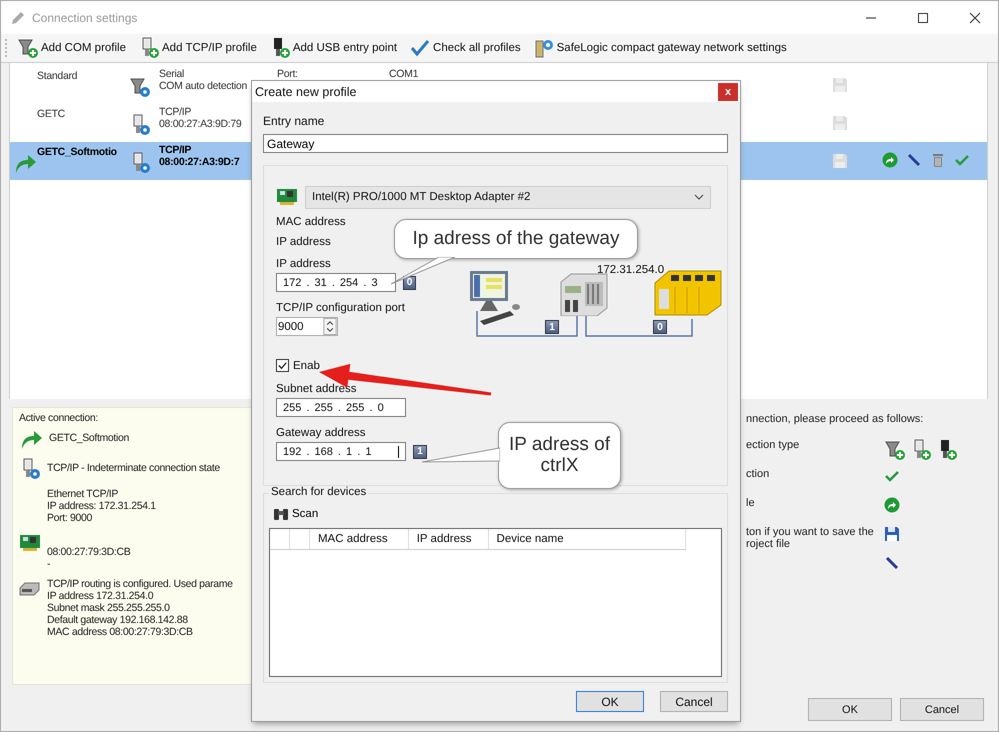 This screenshot has width=999, height=732. Describe the element at coordinates (311, 222) in the screenshot. I see `field-label: MAC address` at that location.